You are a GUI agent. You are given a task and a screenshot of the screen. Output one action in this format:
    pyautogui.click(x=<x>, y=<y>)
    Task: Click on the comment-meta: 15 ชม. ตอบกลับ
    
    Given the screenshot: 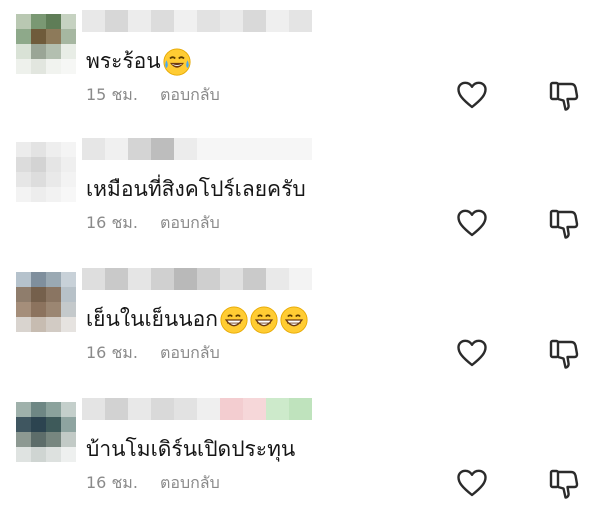 What is the action you would take?
    pyautogui.click(x=153, y=95)
    